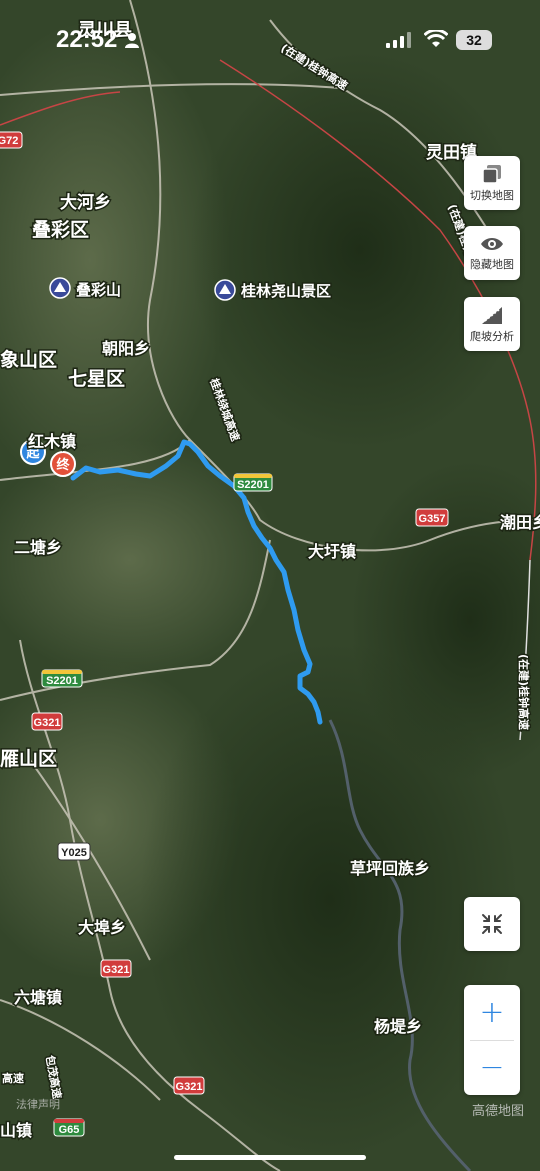  I want to click on legal-link: 法律声明, so click(38, 1104).